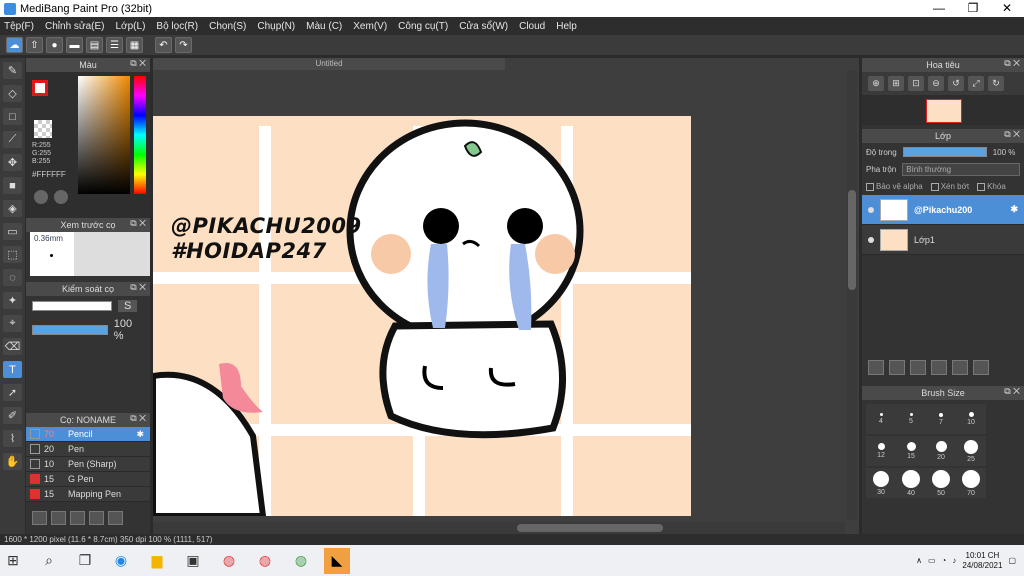 This screenshot has width=1024, height=576. Describe the element at coordinates (483, 26) in the screenshot. I see `menu-window: Cửa sổ(W)` at that location.